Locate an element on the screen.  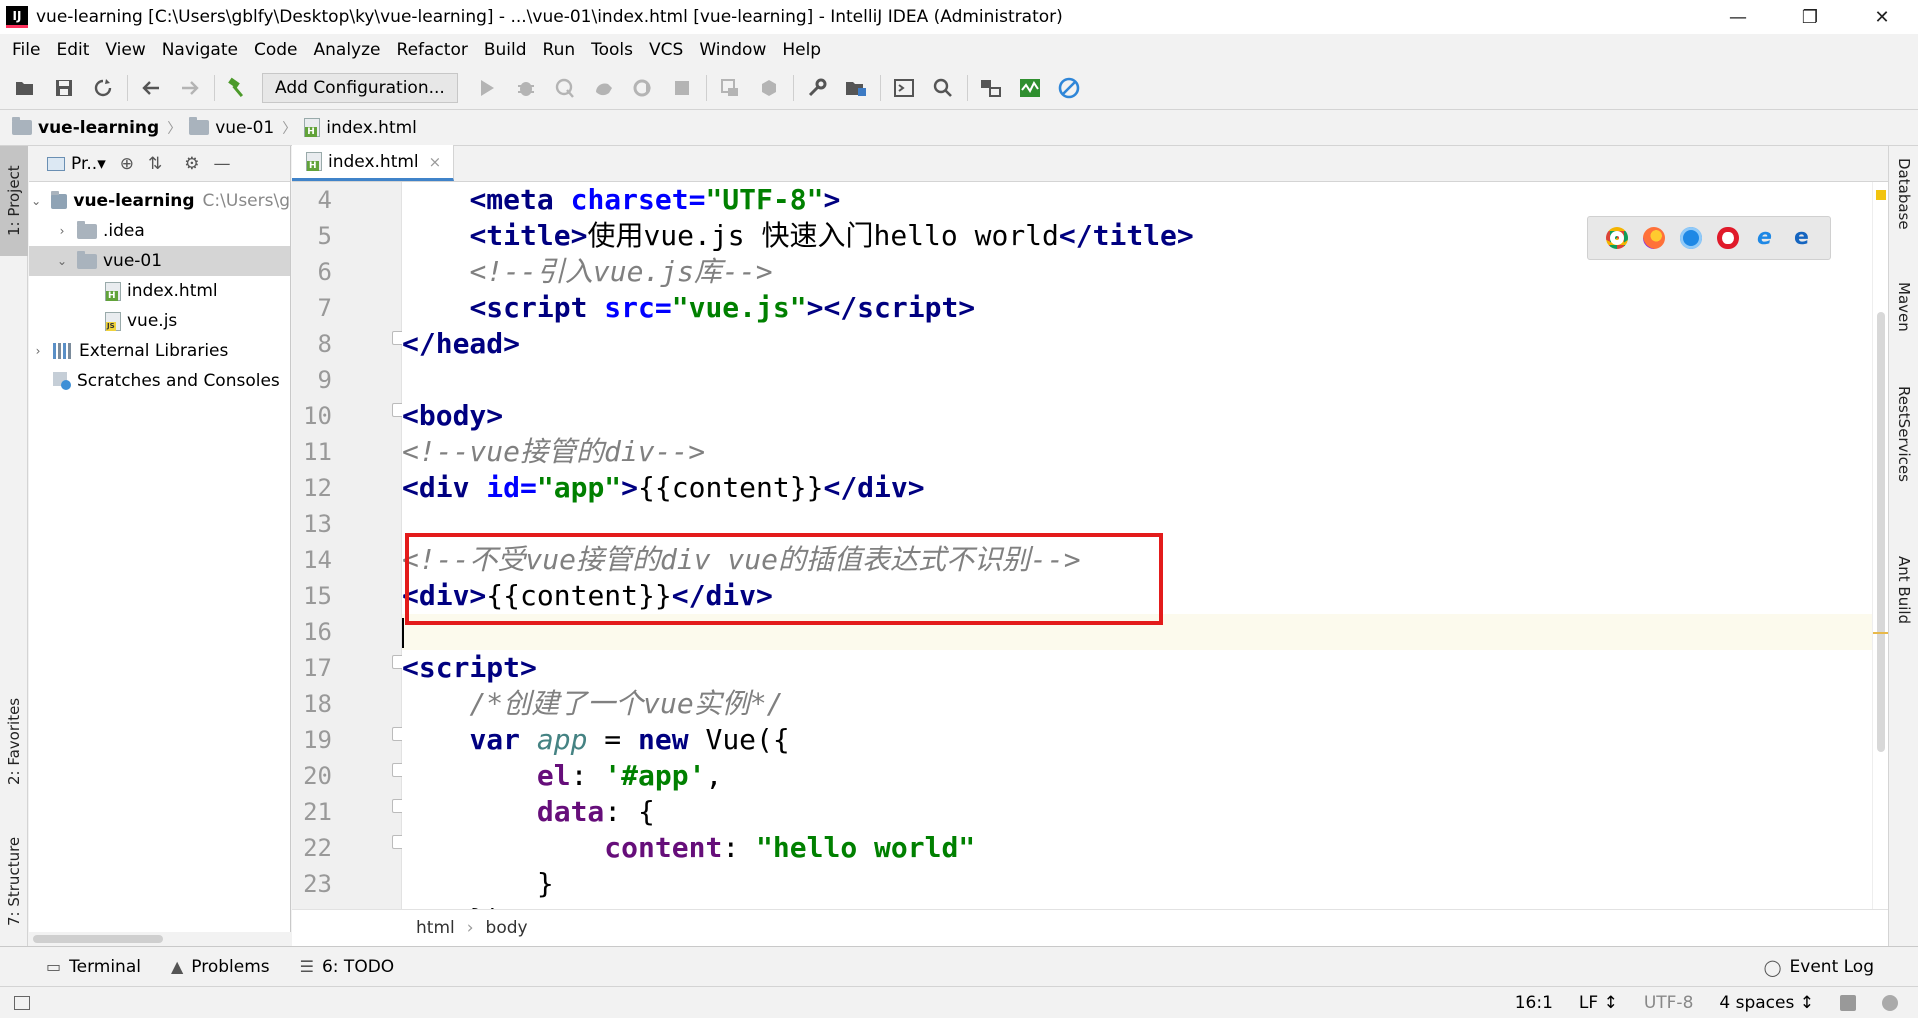
forward-arrow-icon is located at coordinates (190, 88).